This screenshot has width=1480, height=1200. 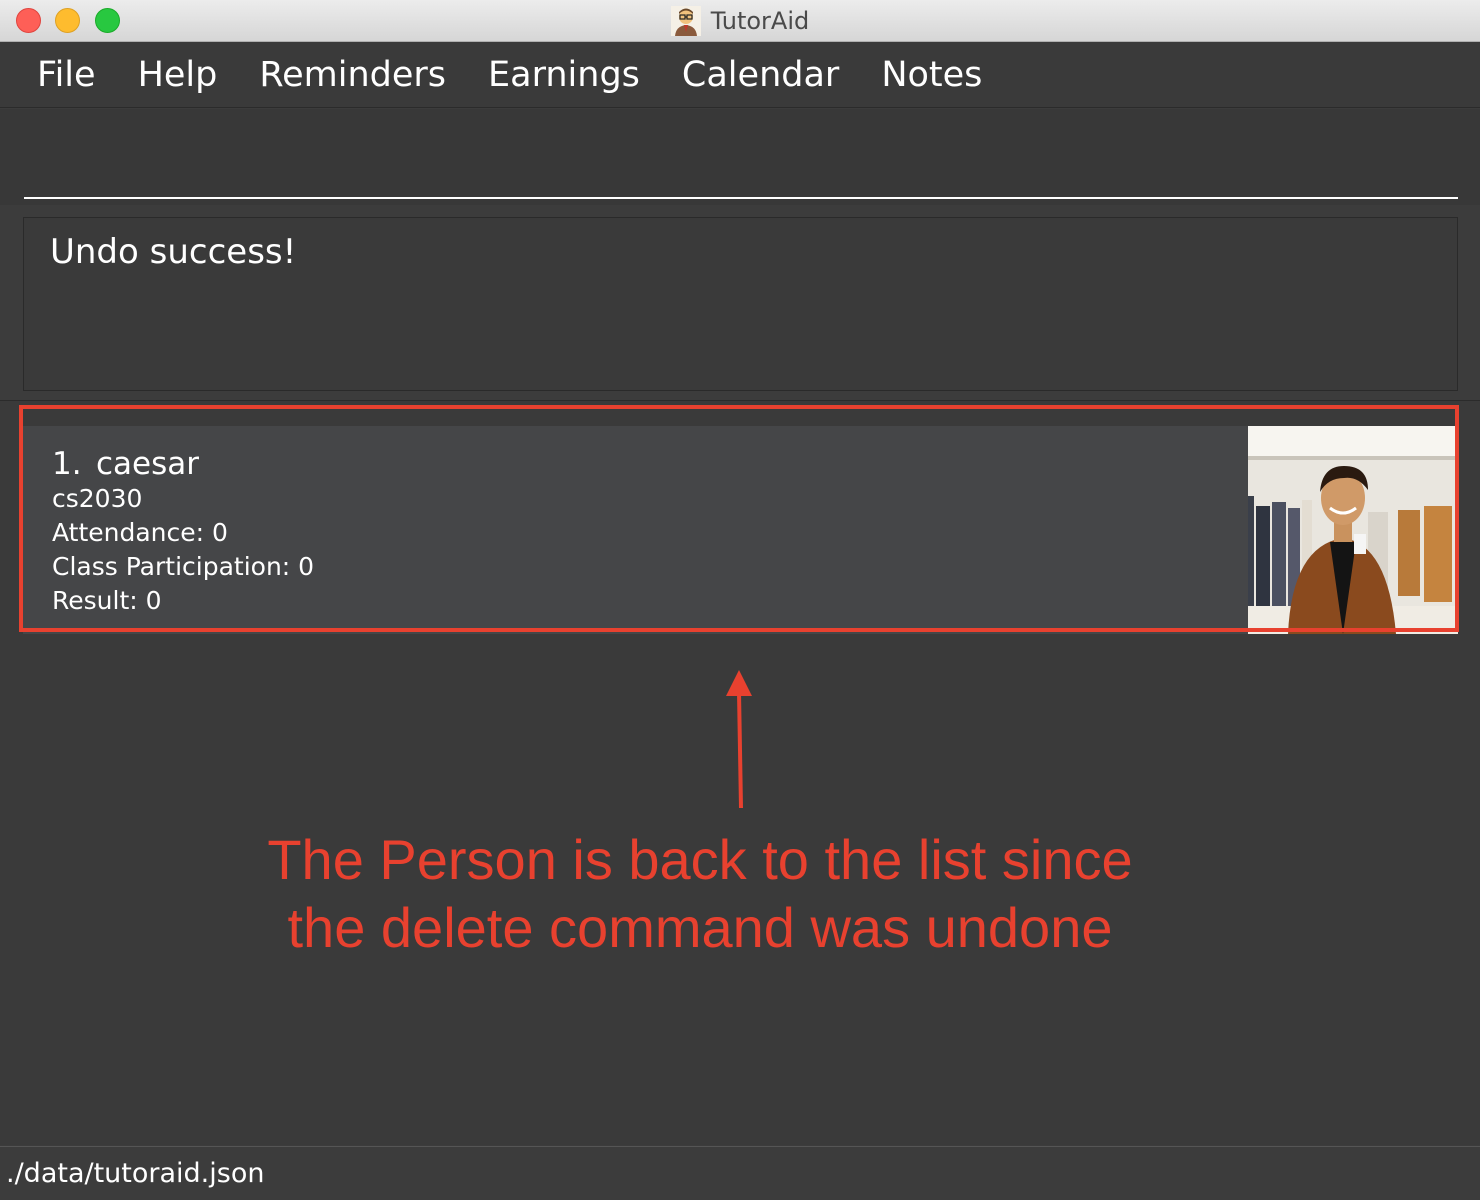 What do you see at coordinates (173, 252) in the screenshot?
I see `result-message: Undo success!` at bounding box center [173, 252].